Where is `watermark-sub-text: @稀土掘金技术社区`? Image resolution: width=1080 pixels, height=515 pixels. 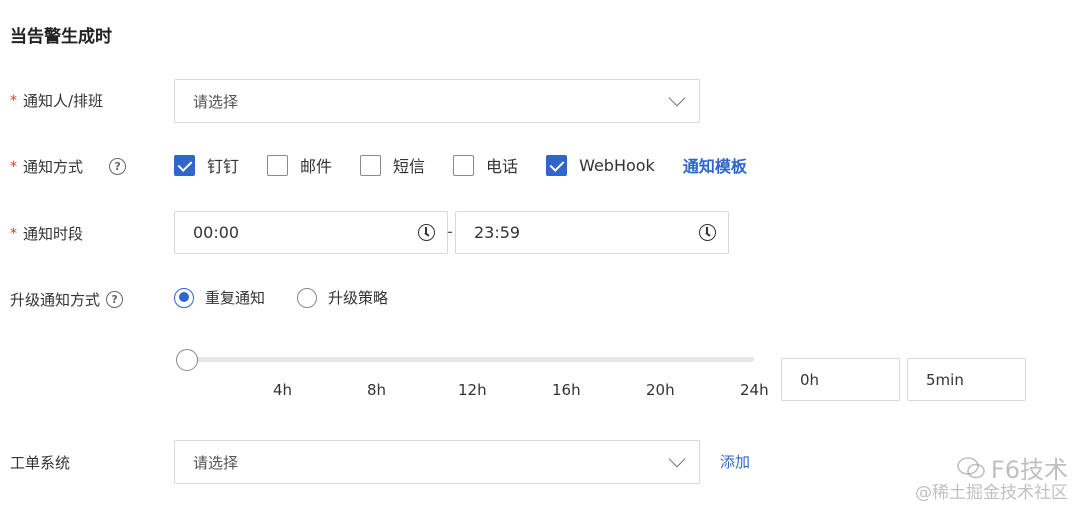
watermark-sub-text: @稀土掘金技术社区 is located at coordinates (991, 493).